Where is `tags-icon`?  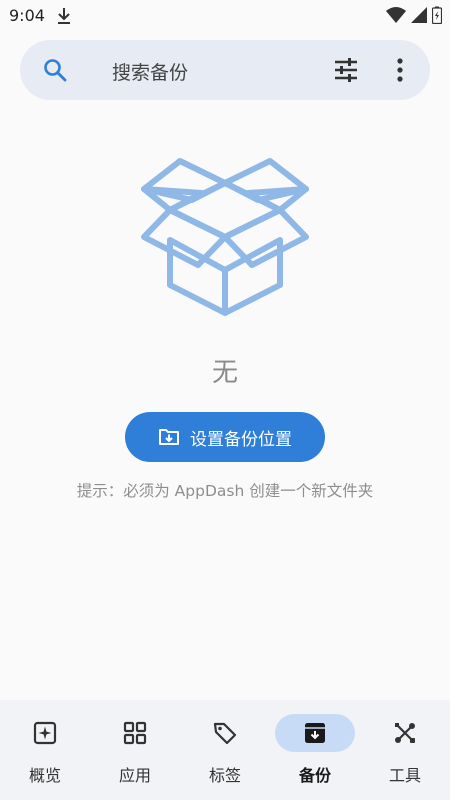 tags-icon is located at coordinates (225, 733).